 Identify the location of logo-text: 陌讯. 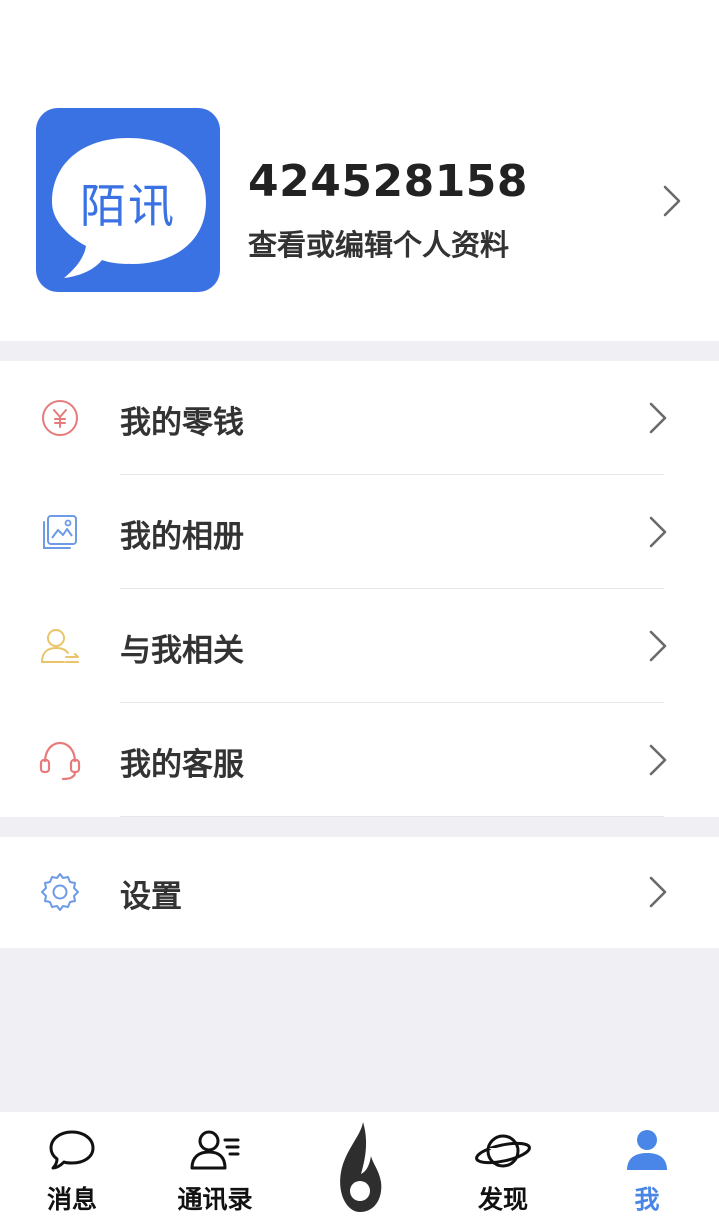
(128, 206).